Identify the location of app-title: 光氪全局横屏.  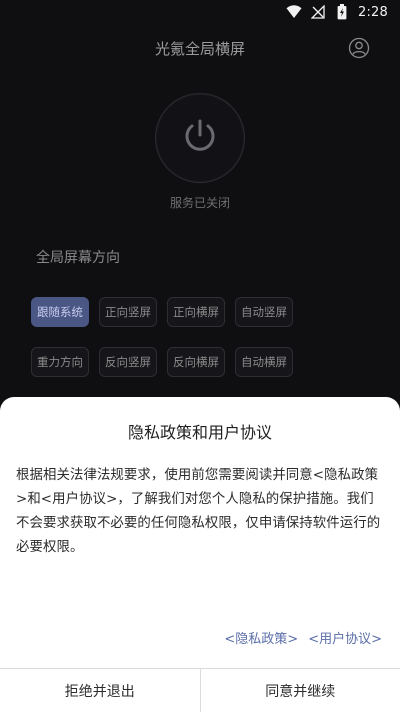
(199, 48).